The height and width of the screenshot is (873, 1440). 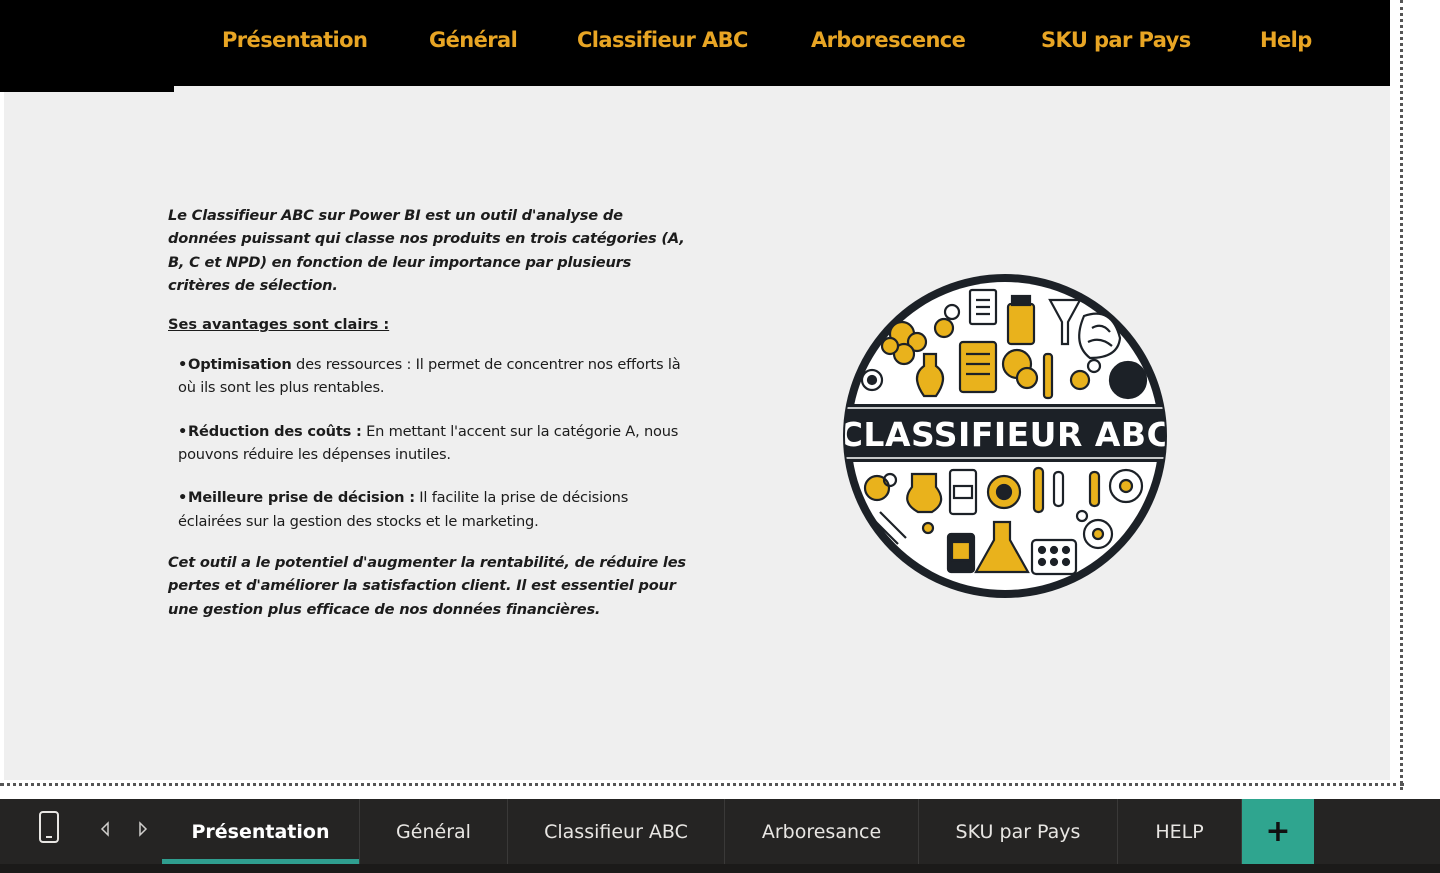 What do you see at coordinates (295, 40) in the screenshot?
I see `nav-presentation: Présentation` at bounding box center [295, 40].